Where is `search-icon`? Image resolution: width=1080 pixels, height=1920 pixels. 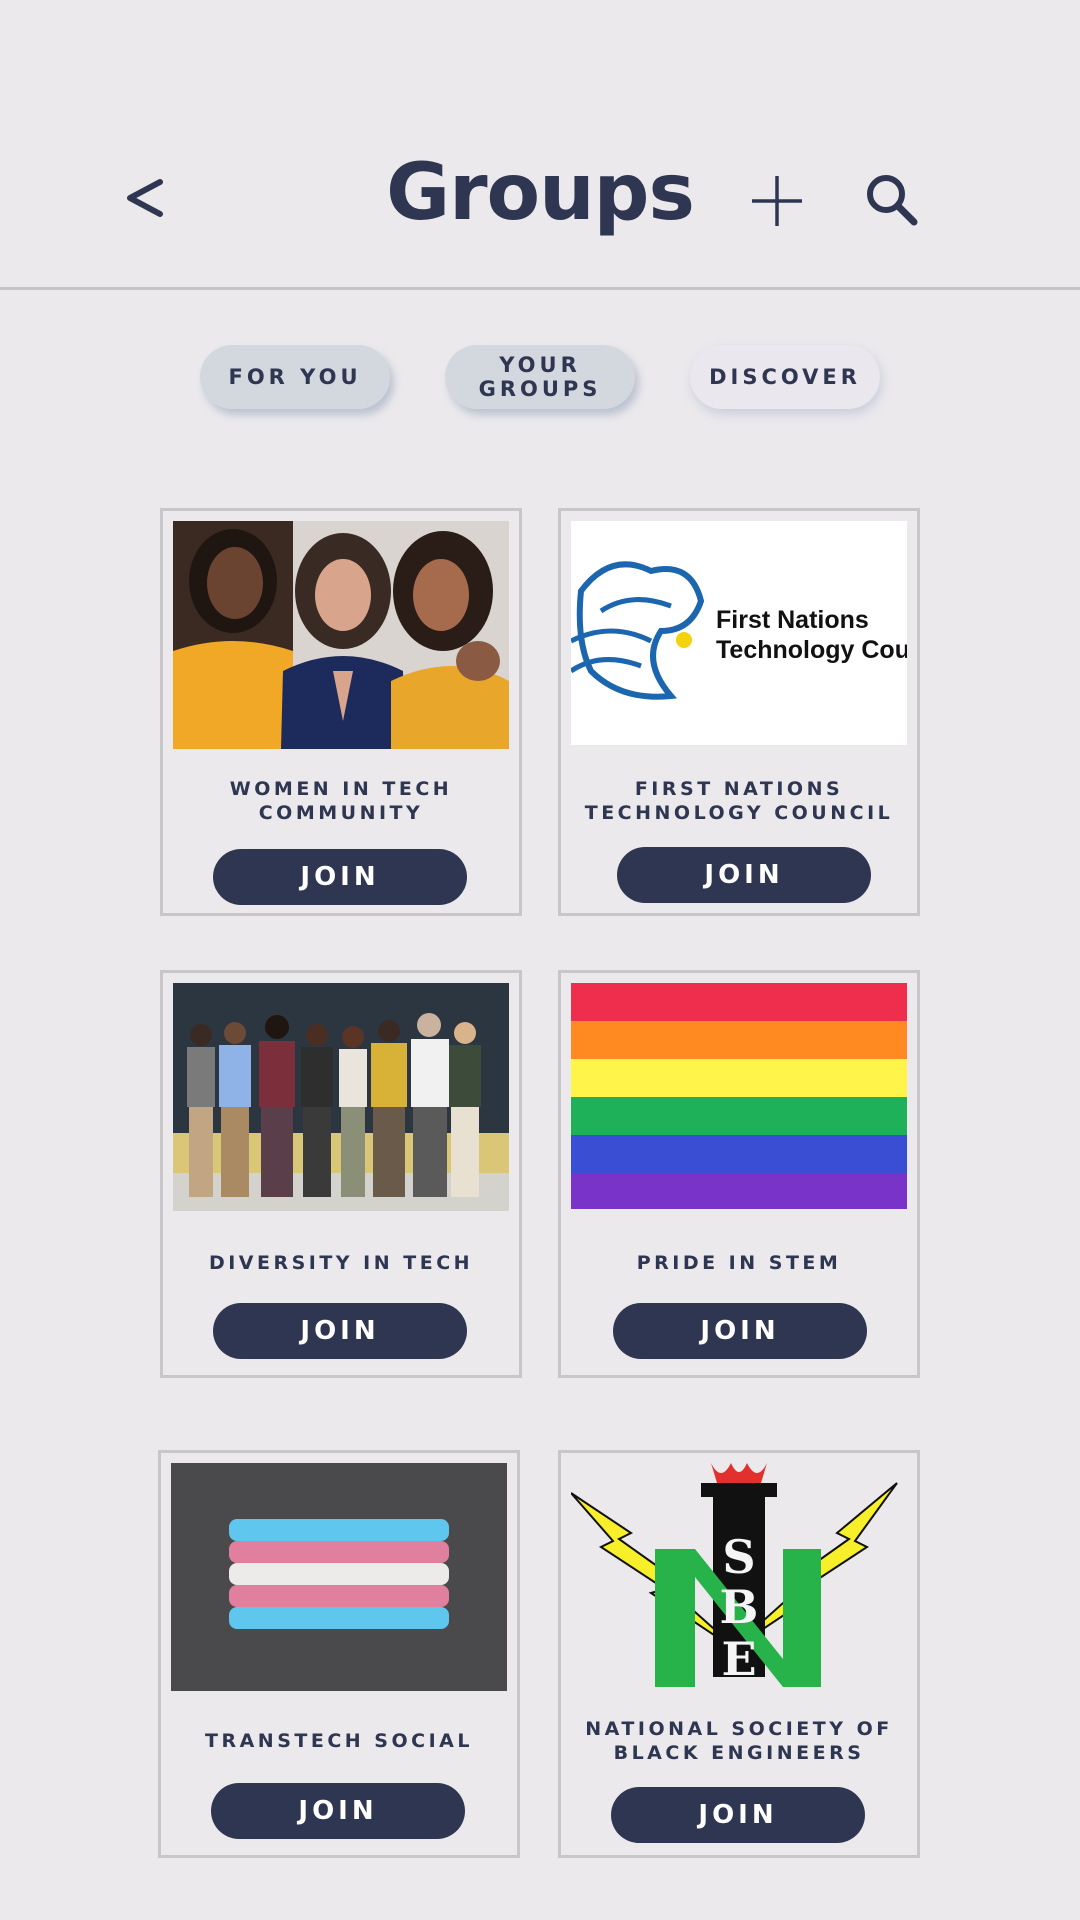 search-icon is located at coordinates (891, 199).